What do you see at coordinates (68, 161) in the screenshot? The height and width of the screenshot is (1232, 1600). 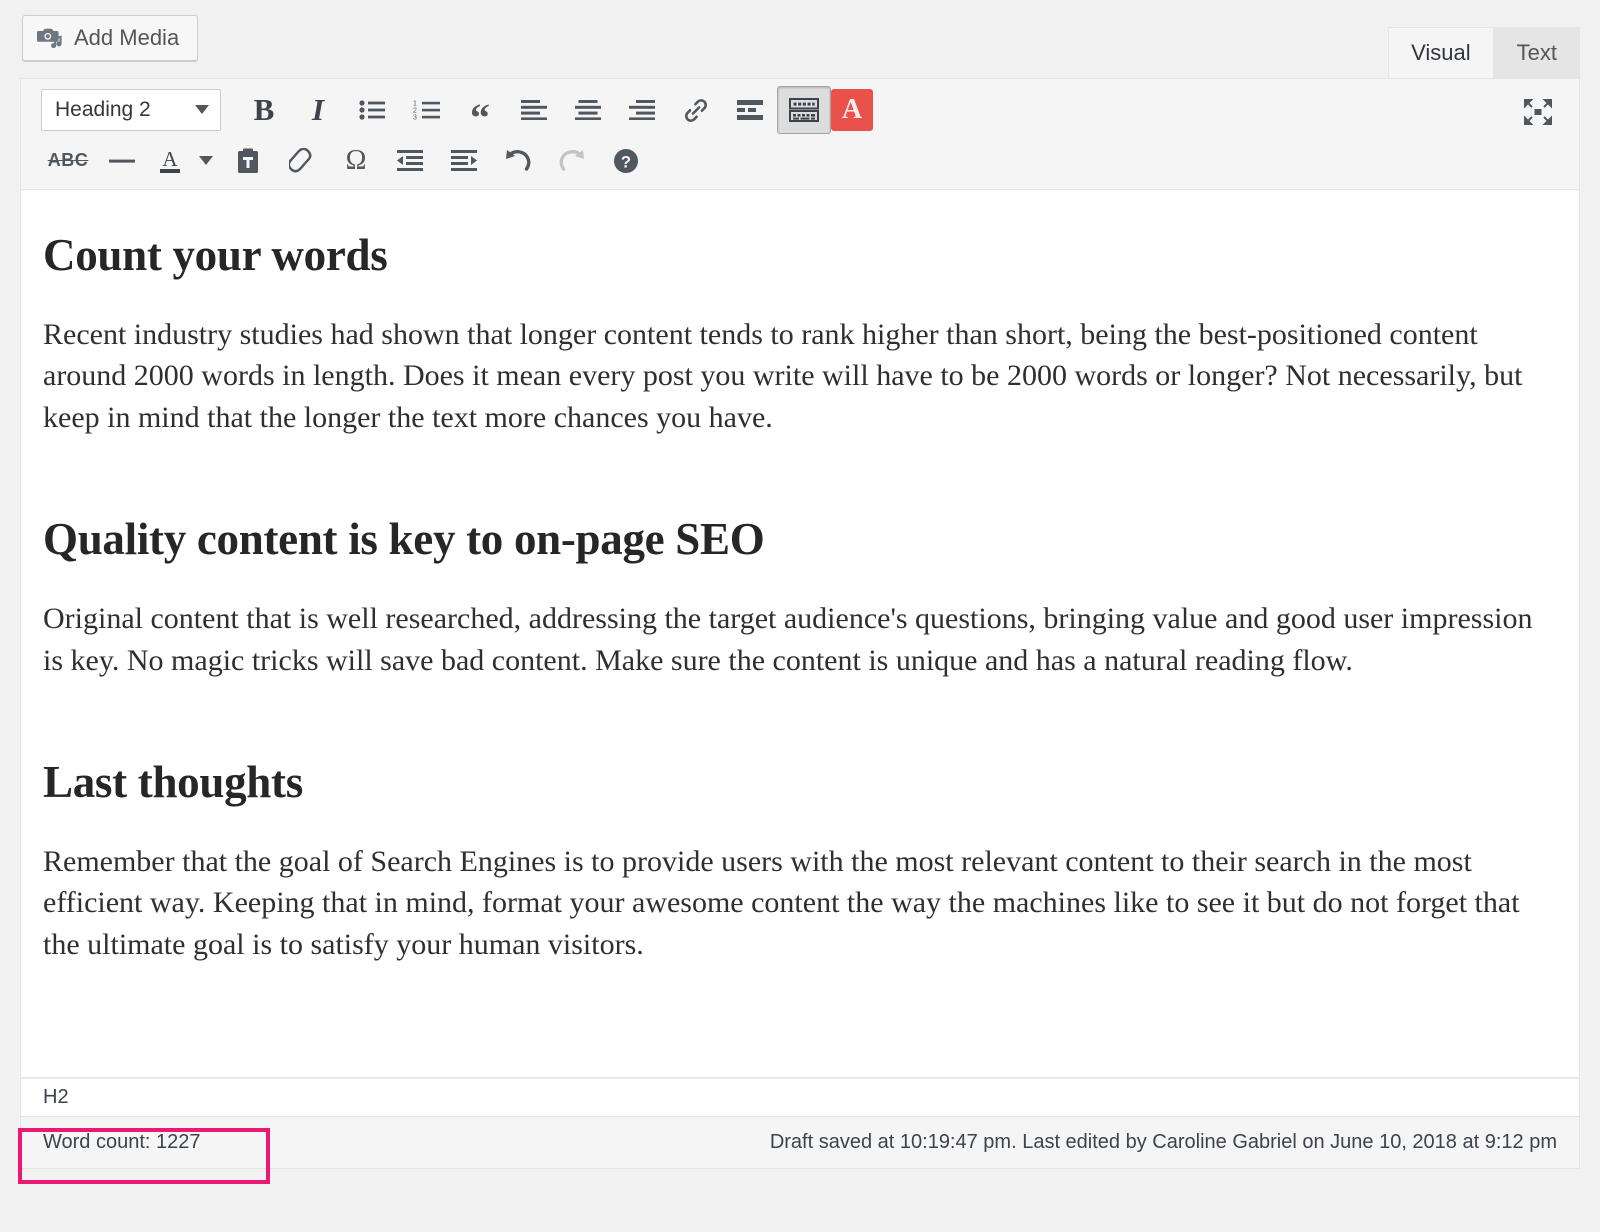 I see `strikethrough-button: ABC` at bounding box center [68, 161].